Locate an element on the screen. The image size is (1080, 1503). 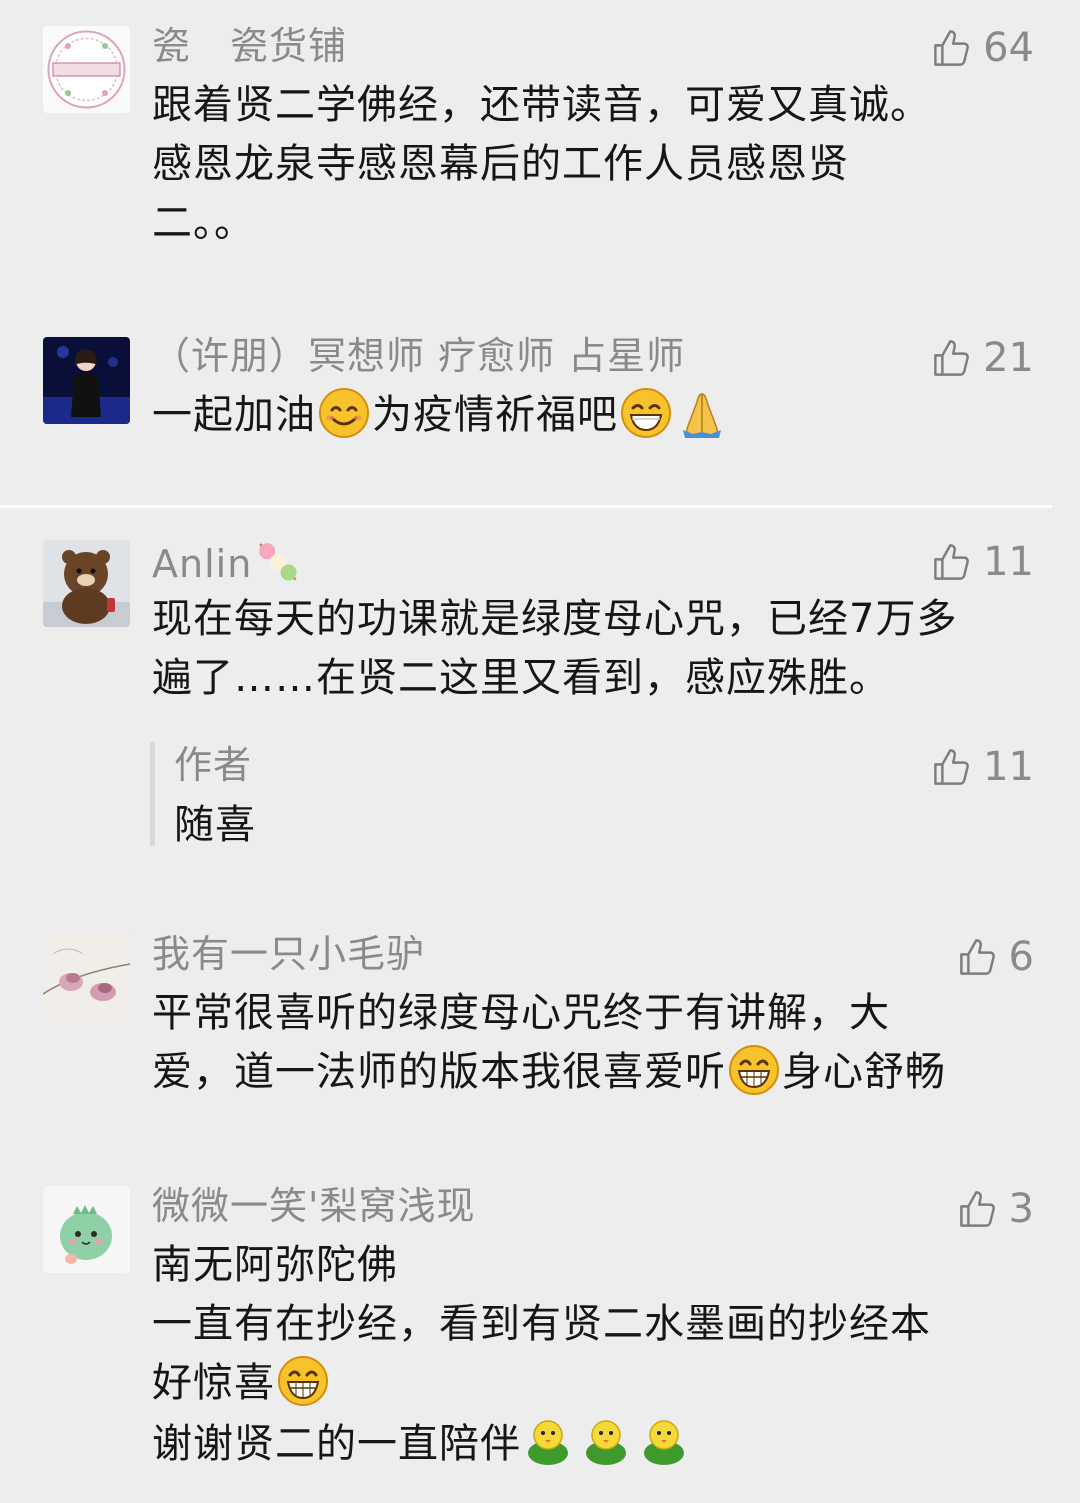
like-button: 3 is located at coordinates (995, 1209).